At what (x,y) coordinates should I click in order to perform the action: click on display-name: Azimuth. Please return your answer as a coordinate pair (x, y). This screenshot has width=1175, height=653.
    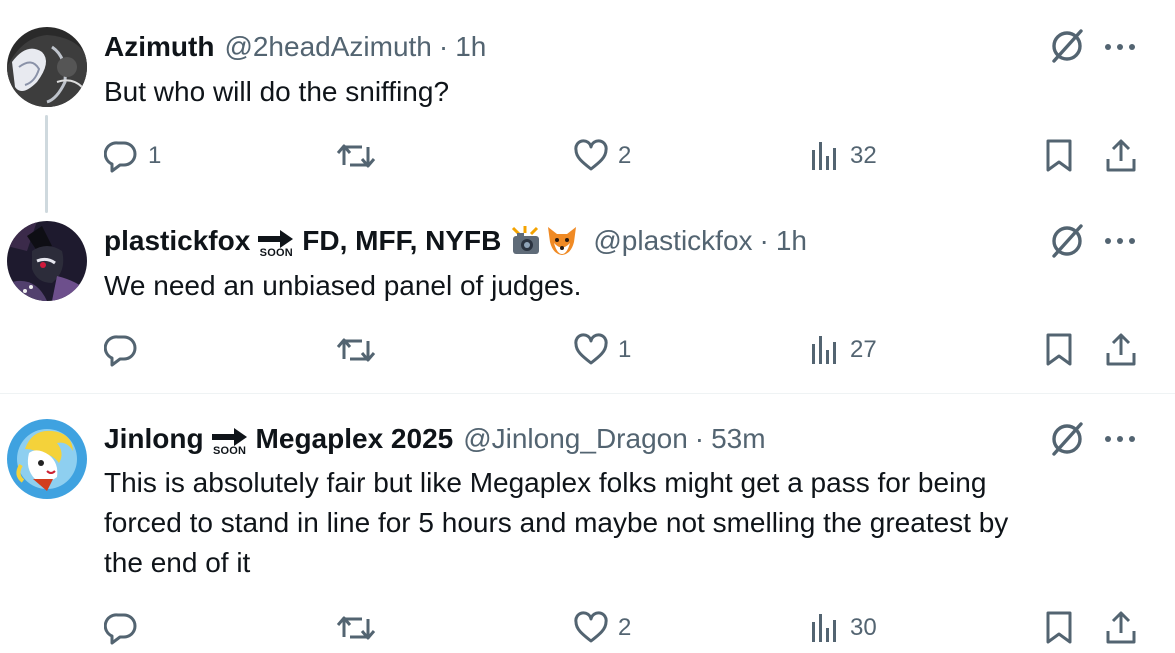
    Looking at the image, I should click on (159, 47).